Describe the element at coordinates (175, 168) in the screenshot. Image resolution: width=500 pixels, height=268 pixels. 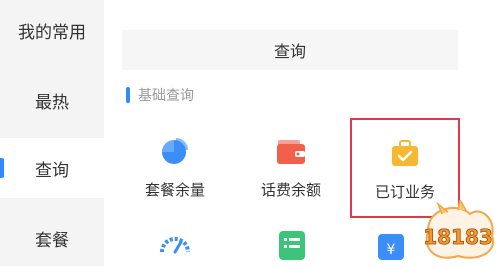
I see `tile-package-balance: 套餐余量` at that location.